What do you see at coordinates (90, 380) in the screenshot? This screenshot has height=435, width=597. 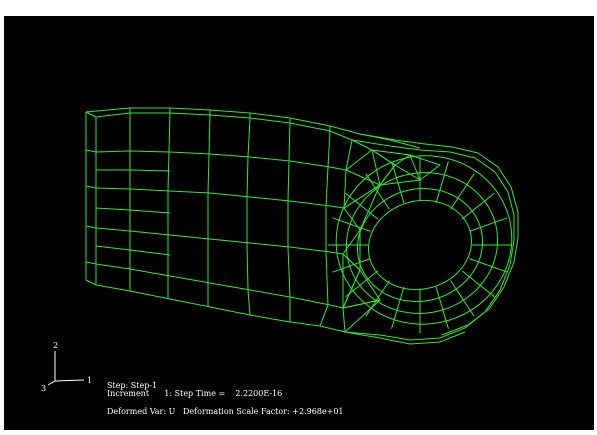 I see `triad-label-1: 1` at bounding box center [90, 380].